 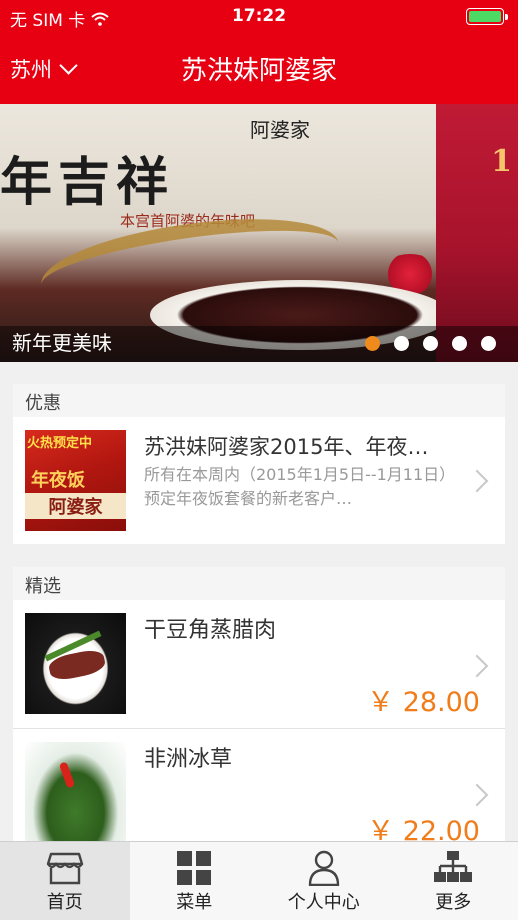 What do you see at coordinates (259, 664) in the screenshot?
I see `dish-item: 干豆角蒸腊肉 ￥ 28.00` at bounding box center [259, 664].